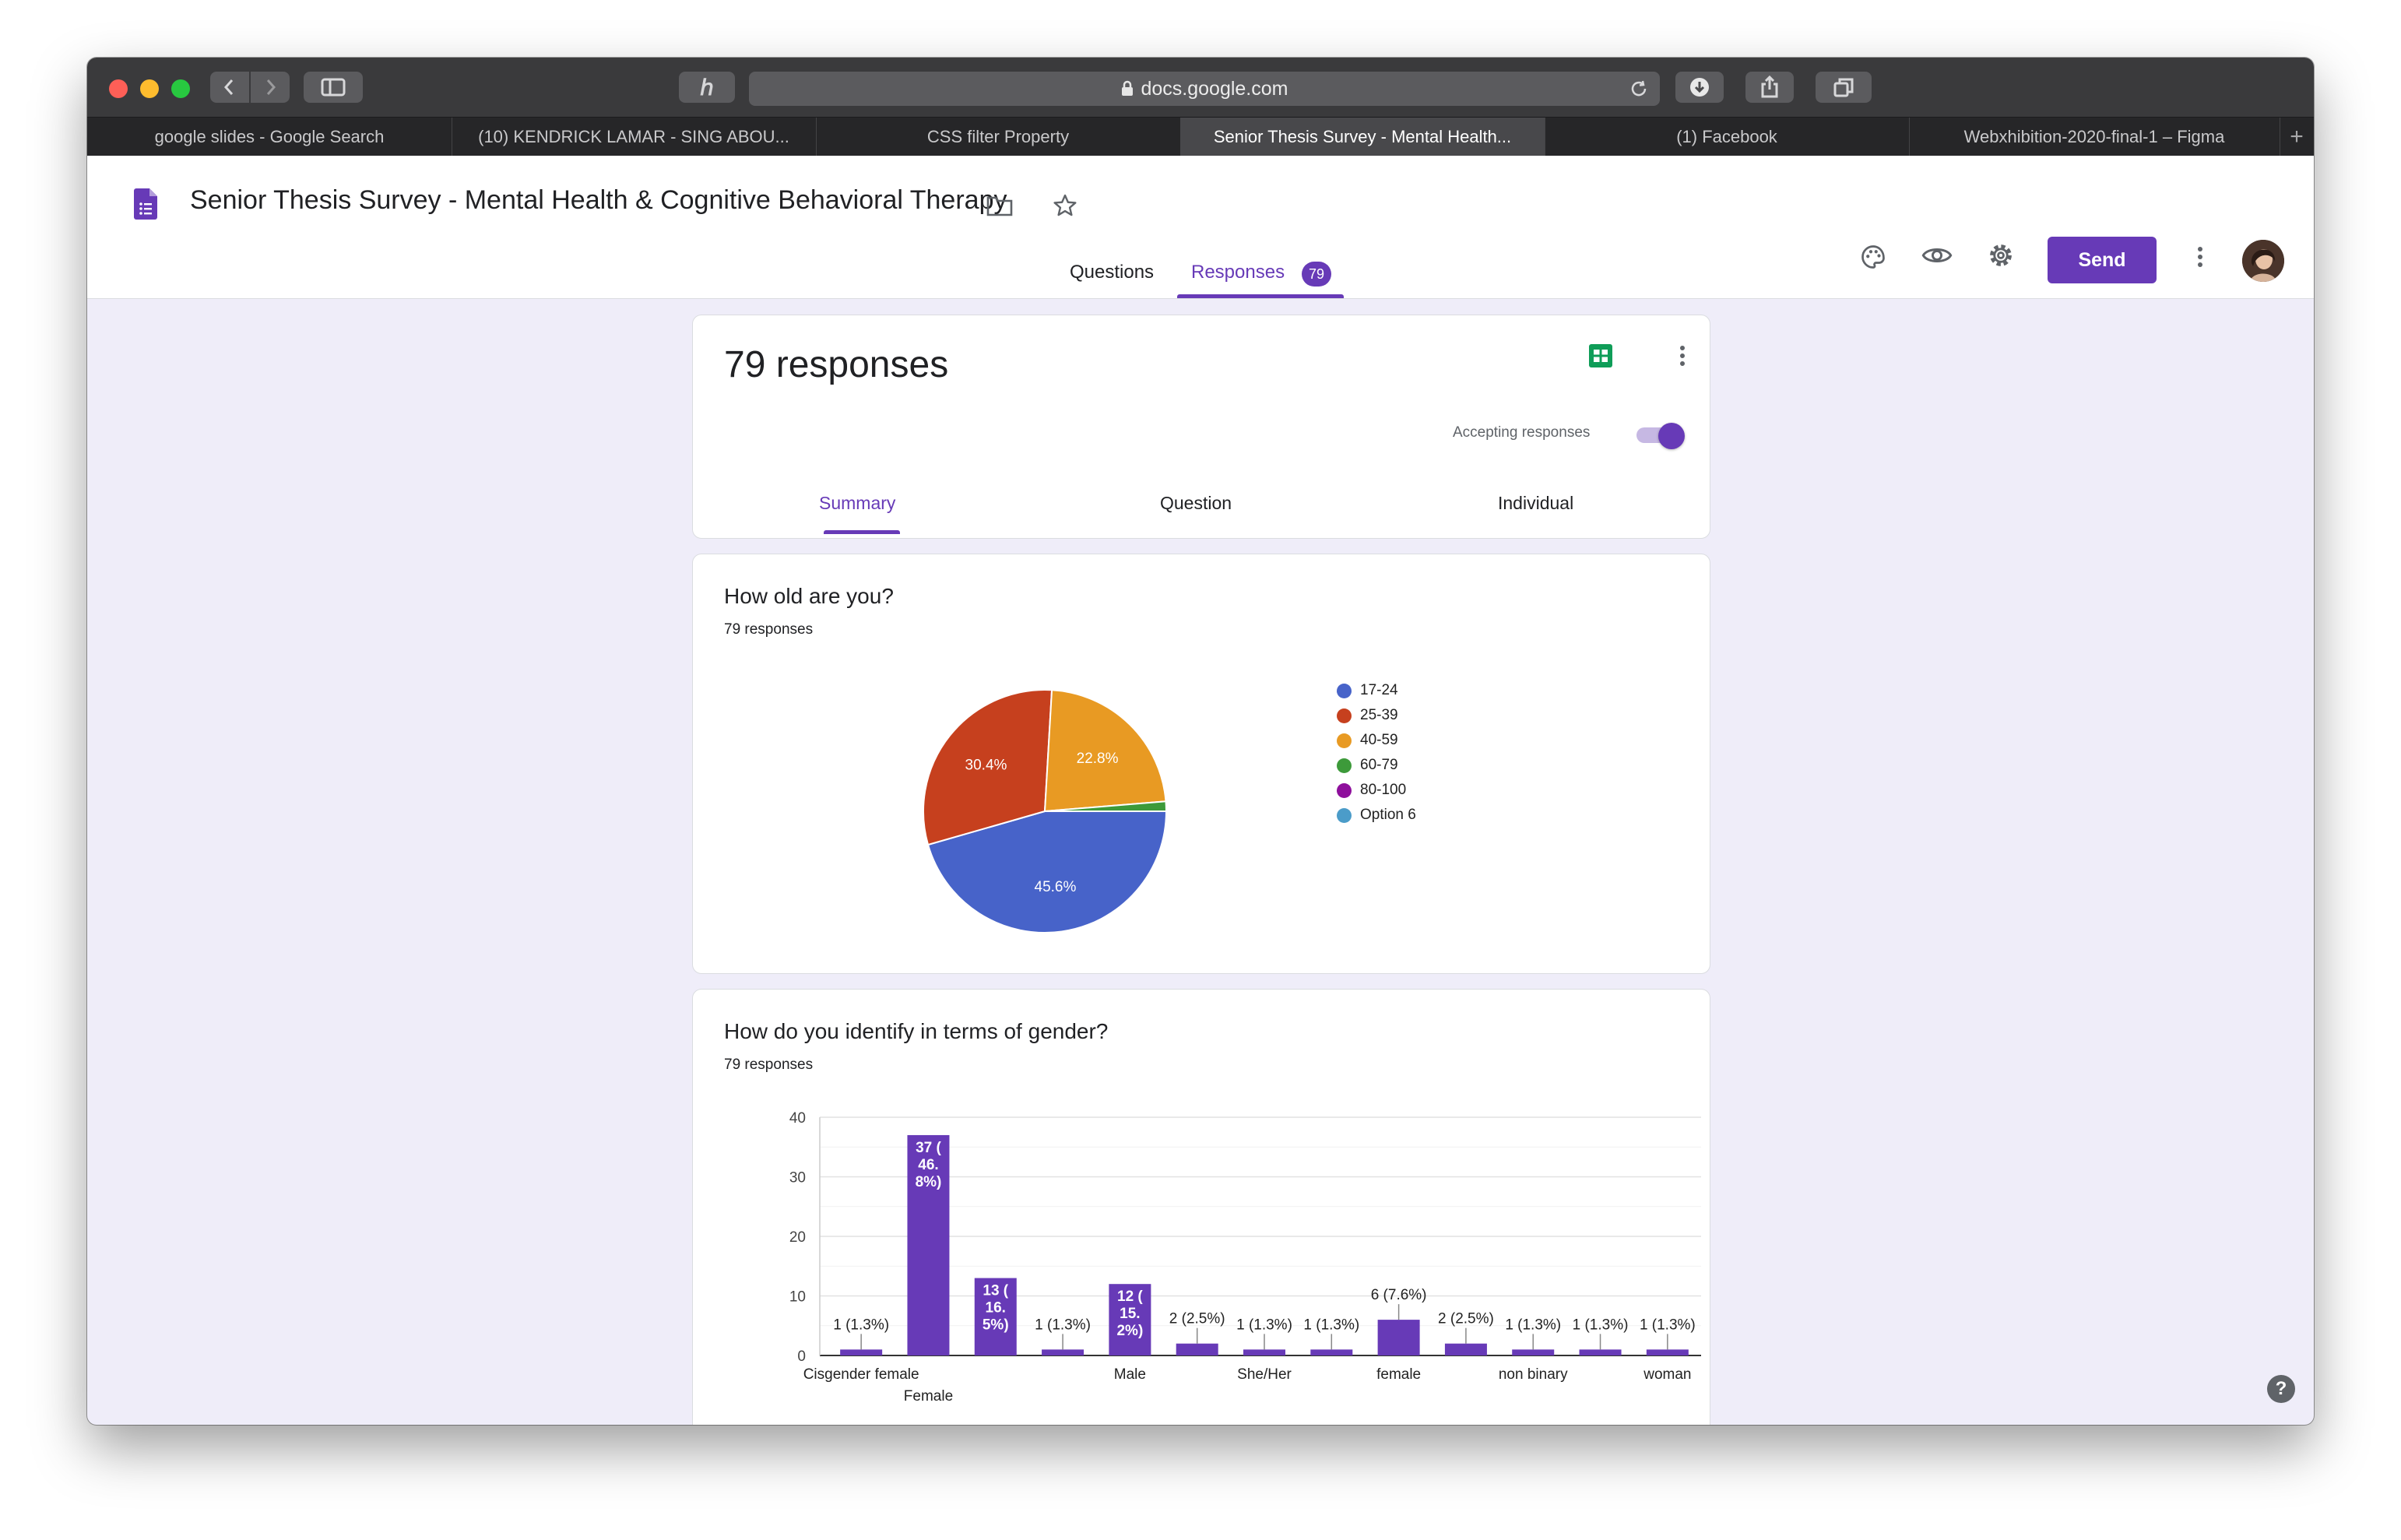  What do you see at coordinates (1205, 89) in the screenshot?
I see `address-bar: docs.google.com` at bounding box center [1205, 89].